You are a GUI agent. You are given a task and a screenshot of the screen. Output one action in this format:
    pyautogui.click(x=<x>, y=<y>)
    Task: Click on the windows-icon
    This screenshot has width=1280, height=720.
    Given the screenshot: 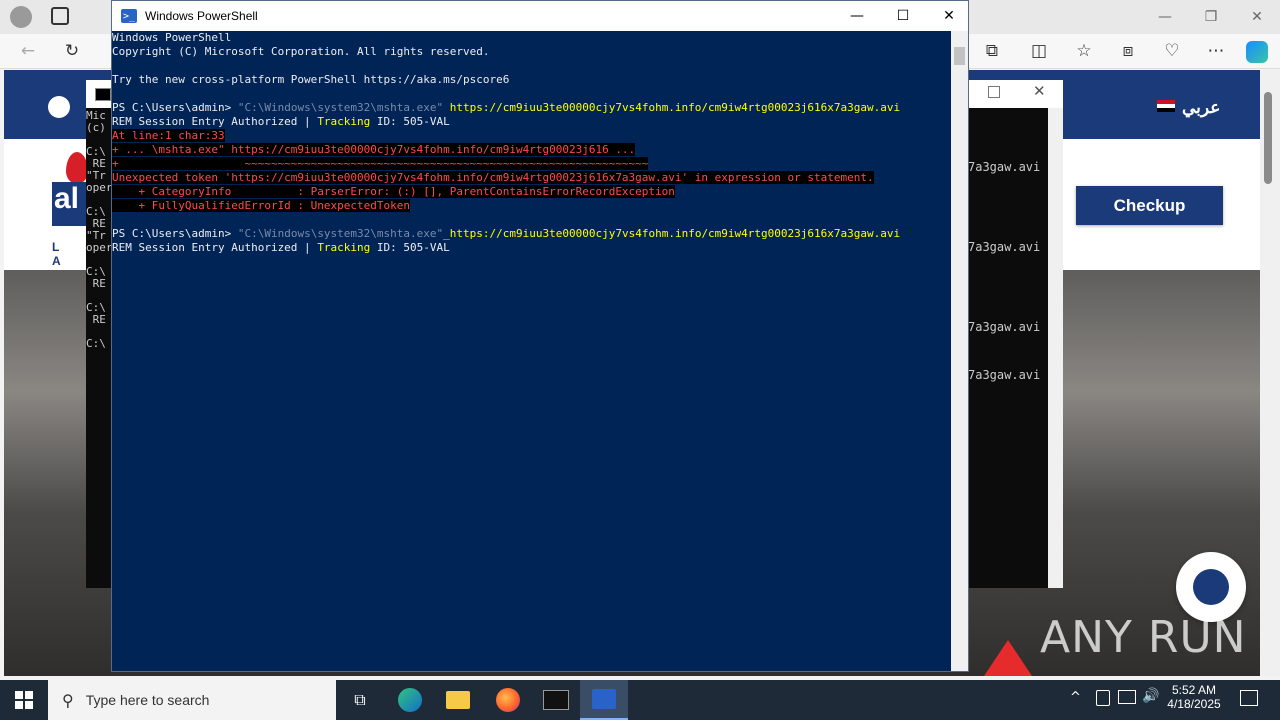 What is the action you would take?
    pyautogui.click(x=24, y=700)
    